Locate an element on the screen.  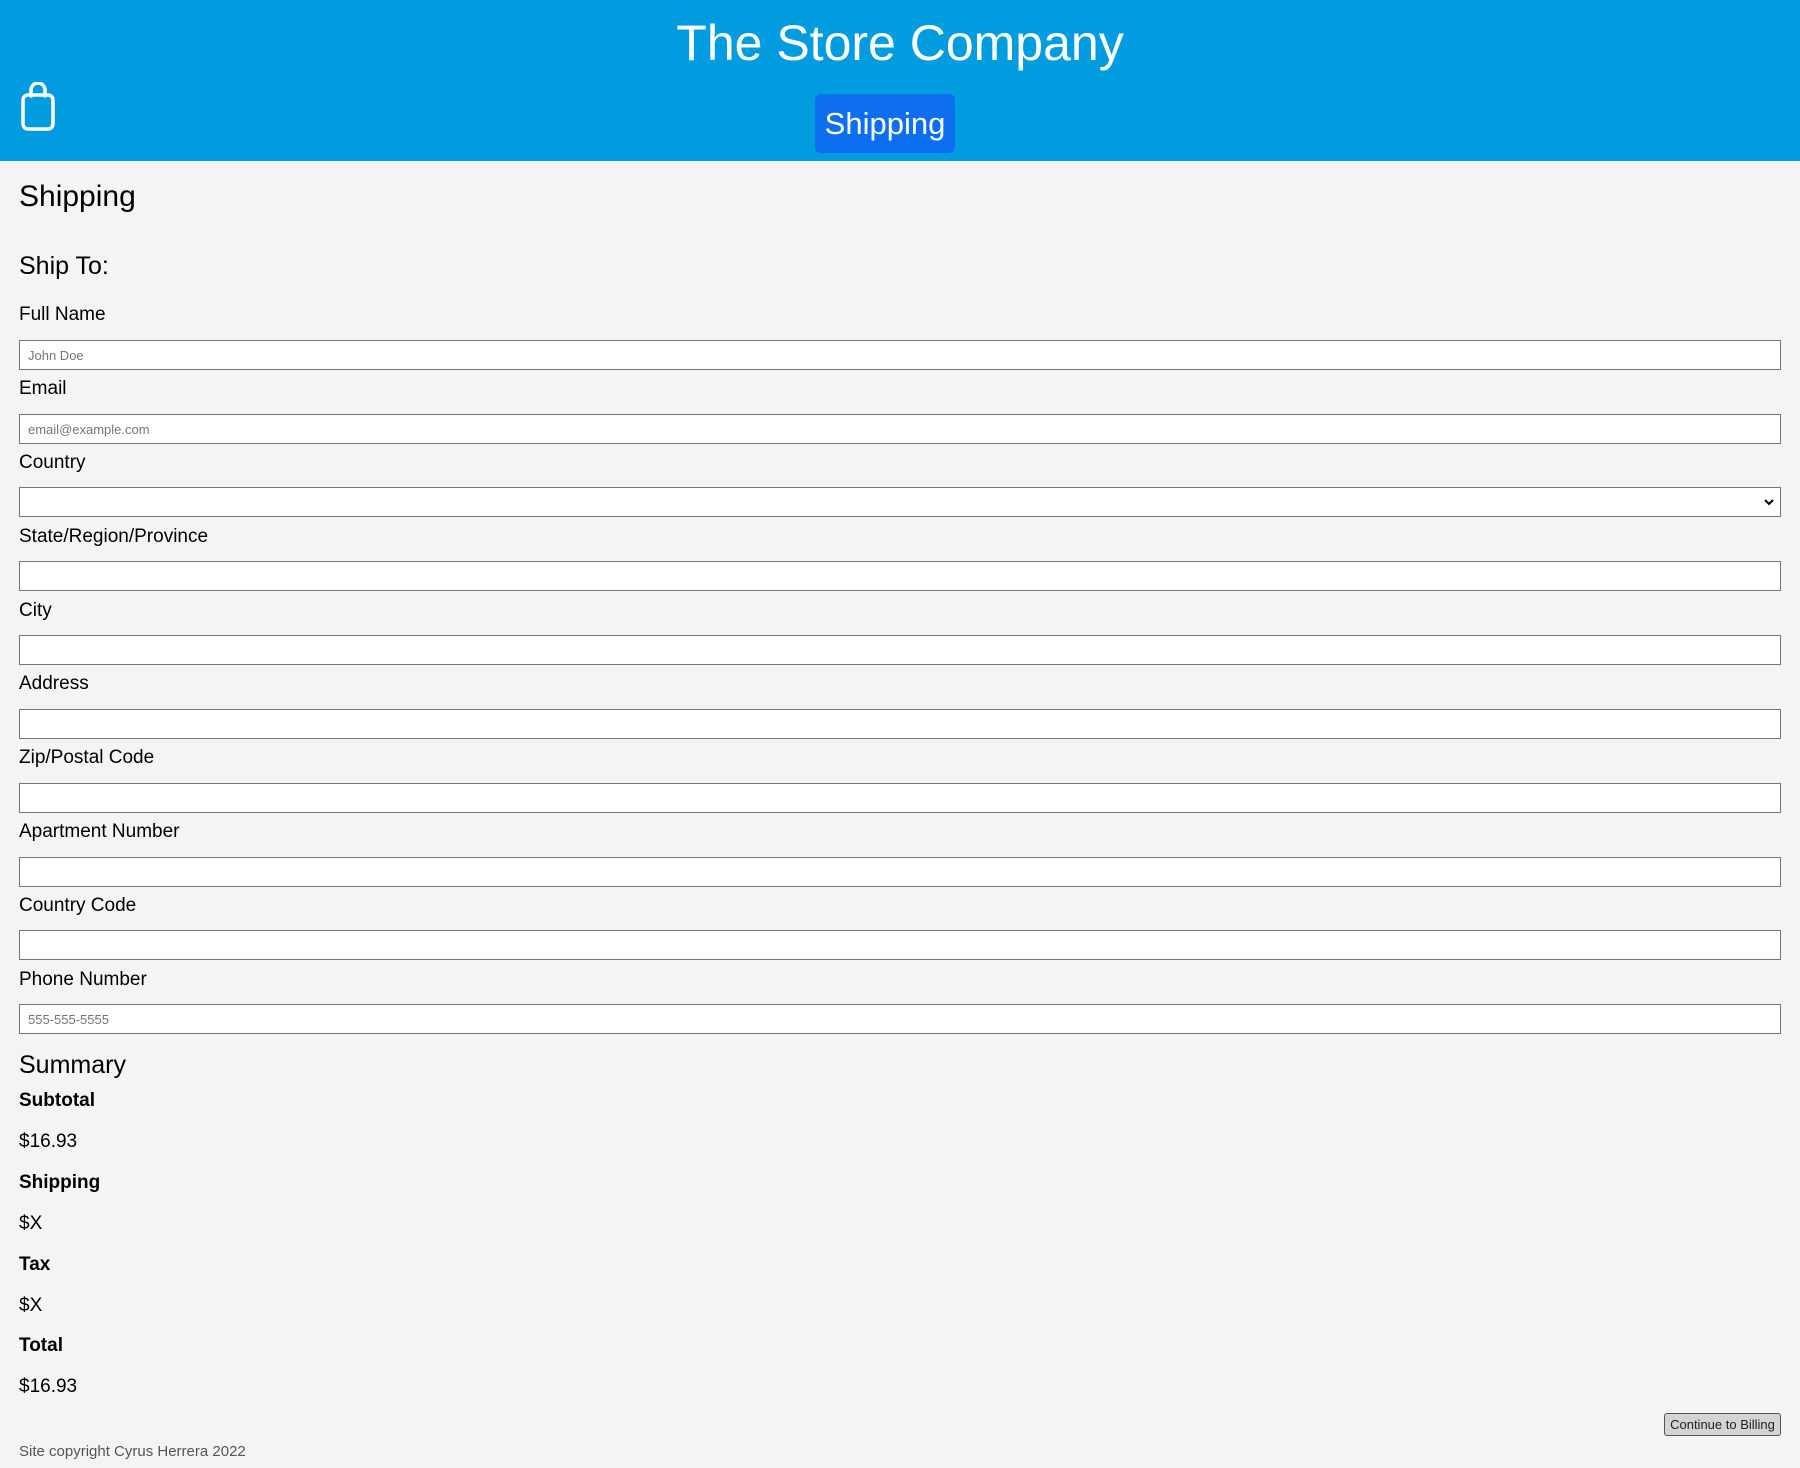
shipping-cost-value: $X is located at coordinates (31, 1223).